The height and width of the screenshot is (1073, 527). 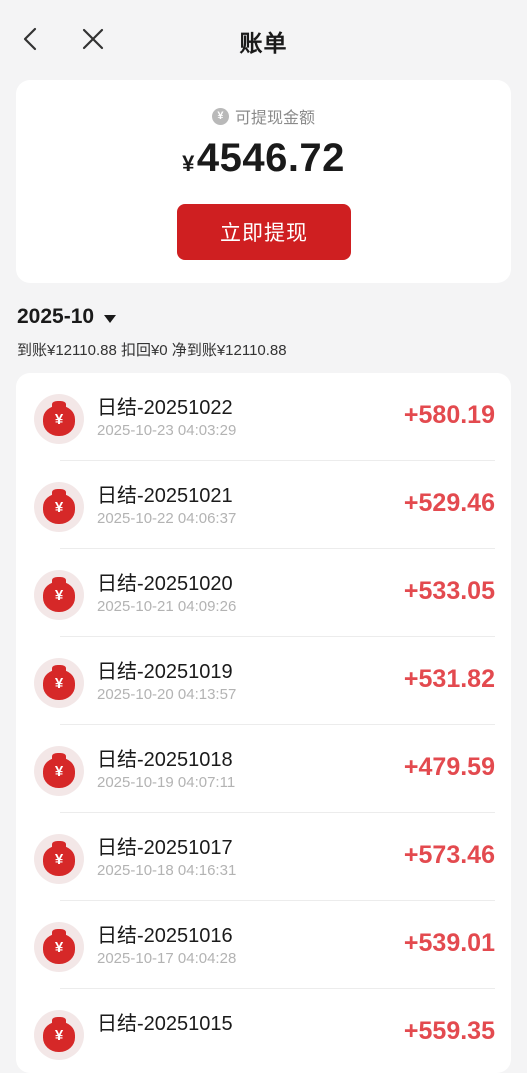 What do you see at coordinates (152, 350) in the screenshot?
I see `month-summary: 到账¥12110.88 扣回¥0 净到账¥12110.88` at bounding box center [152, 350].